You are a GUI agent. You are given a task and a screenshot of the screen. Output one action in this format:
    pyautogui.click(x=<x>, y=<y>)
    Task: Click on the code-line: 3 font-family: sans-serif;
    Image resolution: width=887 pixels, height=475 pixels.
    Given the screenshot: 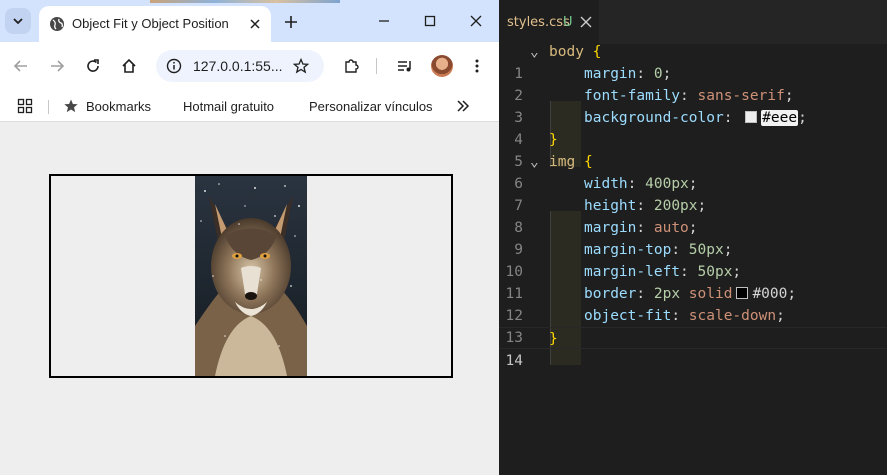 What is the action you would take?
    pyautogui.click(x=693, y=105)
    